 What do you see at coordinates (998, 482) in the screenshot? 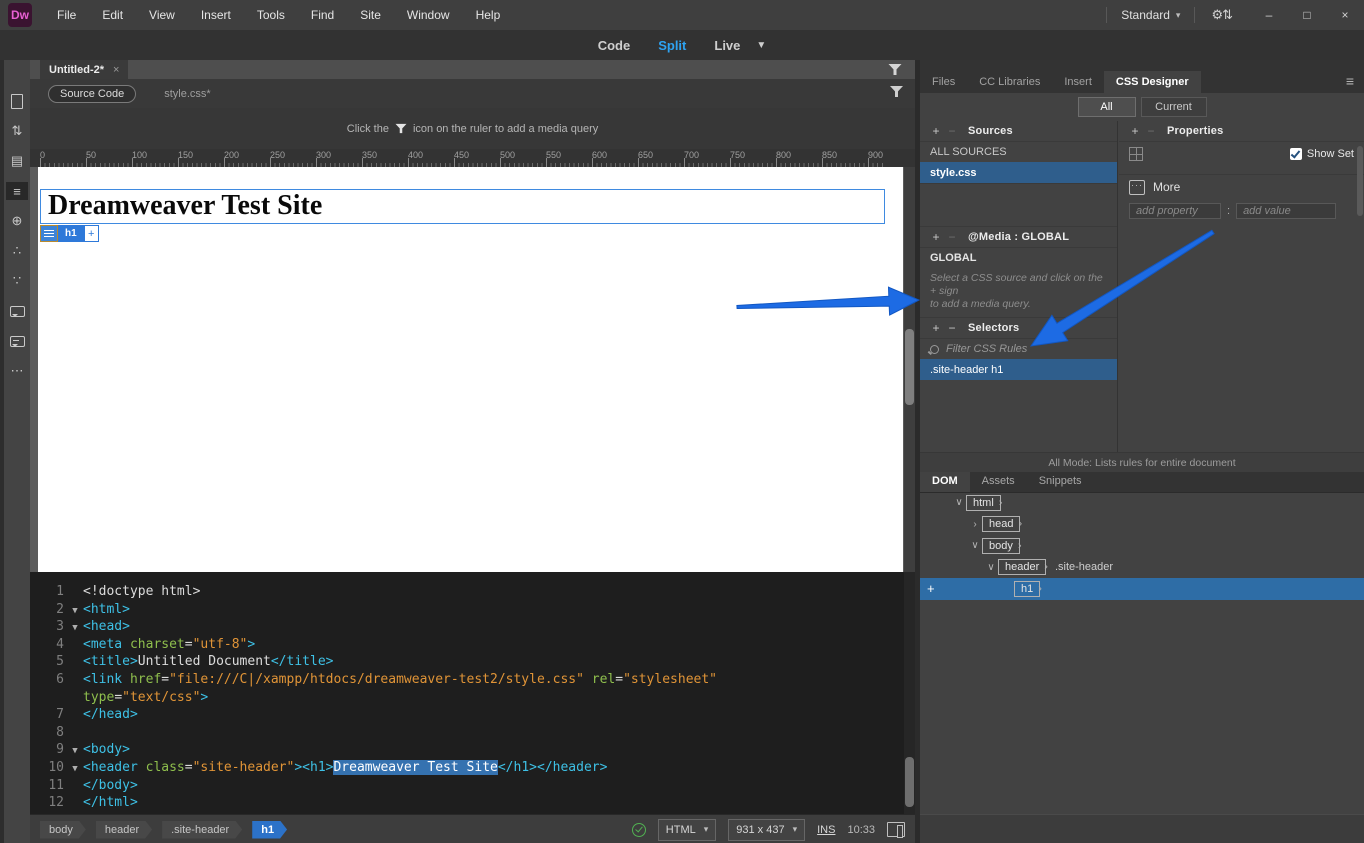
I see `dom-tab-assets: Assets` at bounding box center [998, 482].